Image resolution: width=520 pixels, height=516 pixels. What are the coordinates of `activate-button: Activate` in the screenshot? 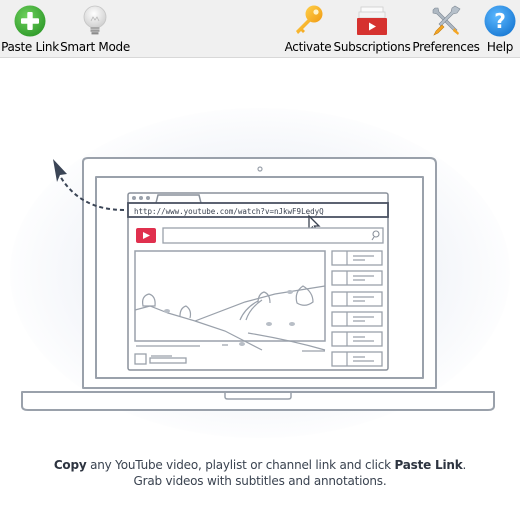 It's located at (308, 28).